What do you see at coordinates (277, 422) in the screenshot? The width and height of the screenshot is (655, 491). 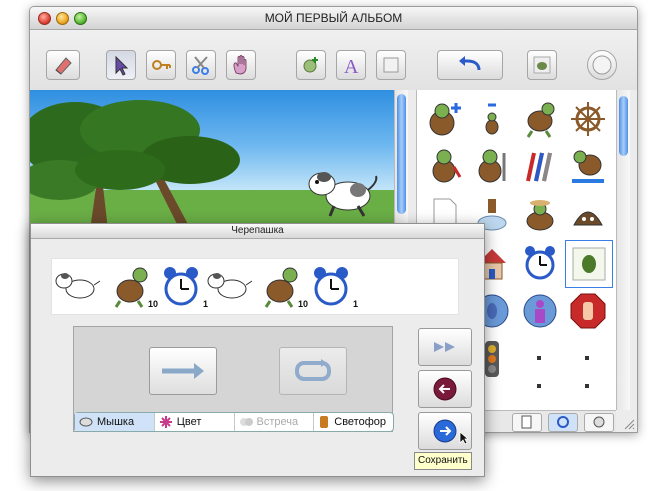 I see `tab-meeting-label: Встреча` at bounding box center [277, 422].